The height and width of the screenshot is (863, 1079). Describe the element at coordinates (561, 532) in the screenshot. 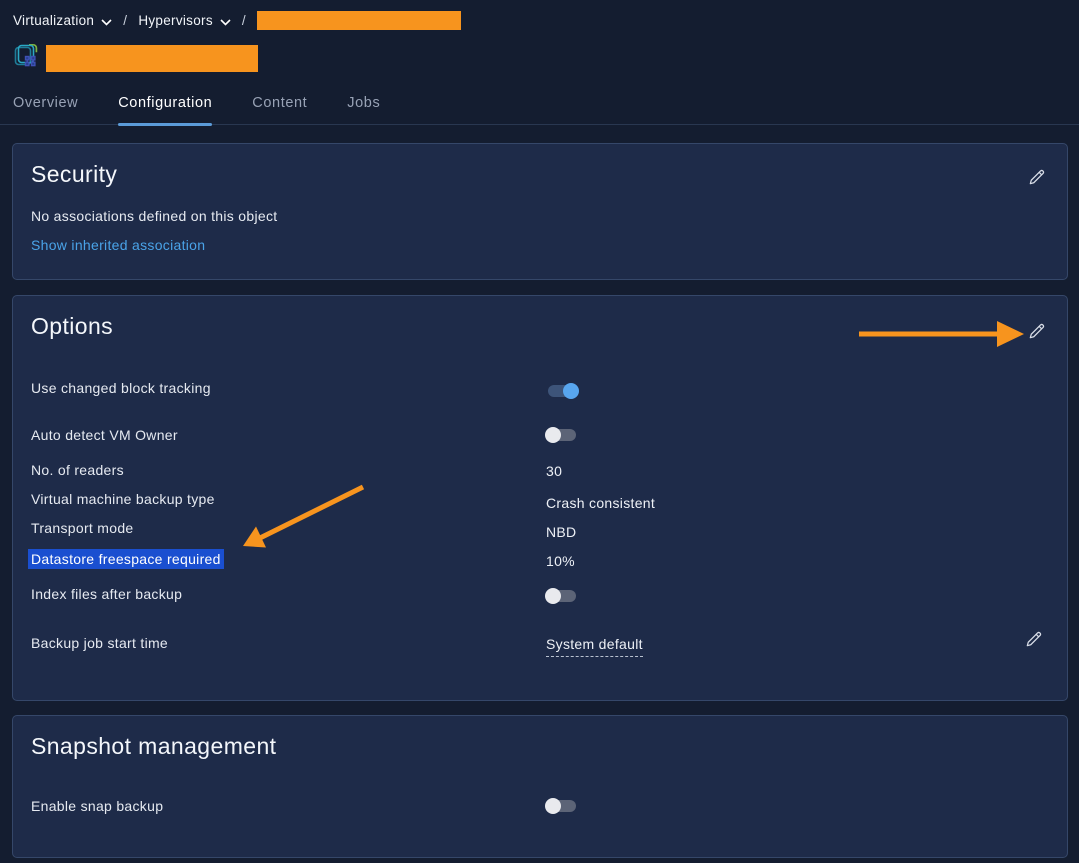

I see `option-value-transport-mode: NBD` at that location.